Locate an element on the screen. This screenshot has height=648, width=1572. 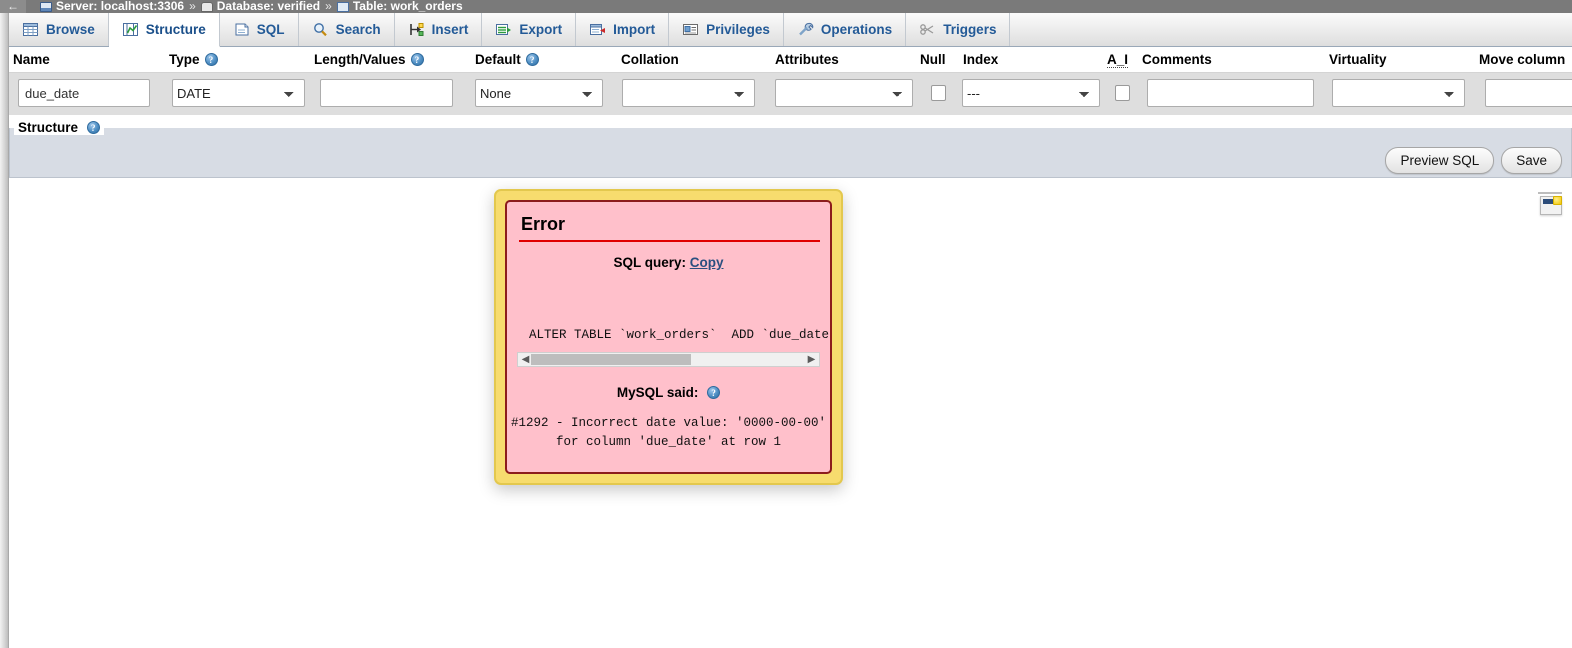
default-select: None is located at coordinates (539, 93).